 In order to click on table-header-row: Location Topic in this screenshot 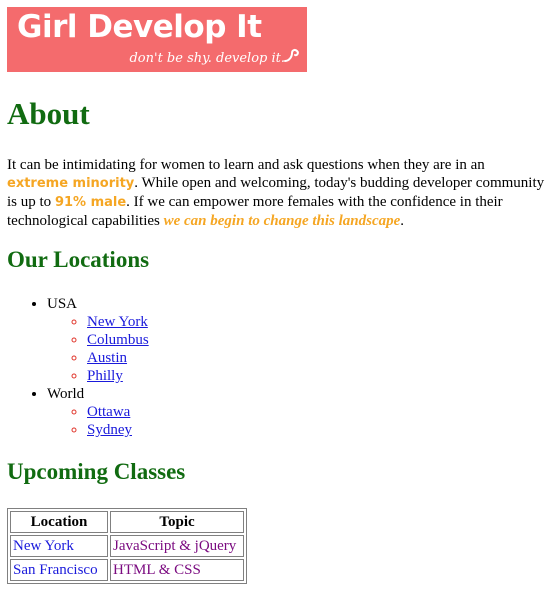, I will do `click(127, 522)`.